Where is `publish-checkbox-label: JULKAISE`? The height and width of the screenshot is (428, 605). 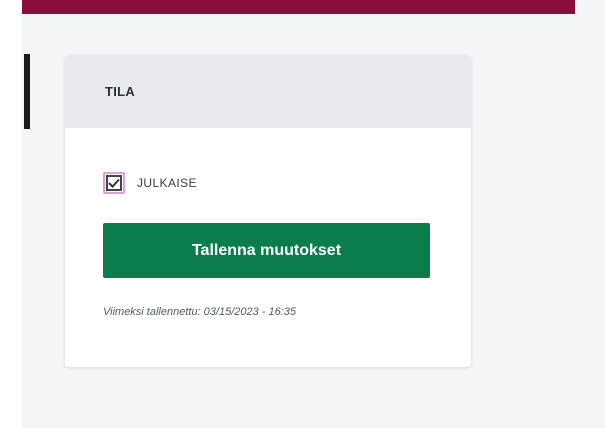 publish-checkbox-label: JULKAISE is located at coordinates (167, 183).